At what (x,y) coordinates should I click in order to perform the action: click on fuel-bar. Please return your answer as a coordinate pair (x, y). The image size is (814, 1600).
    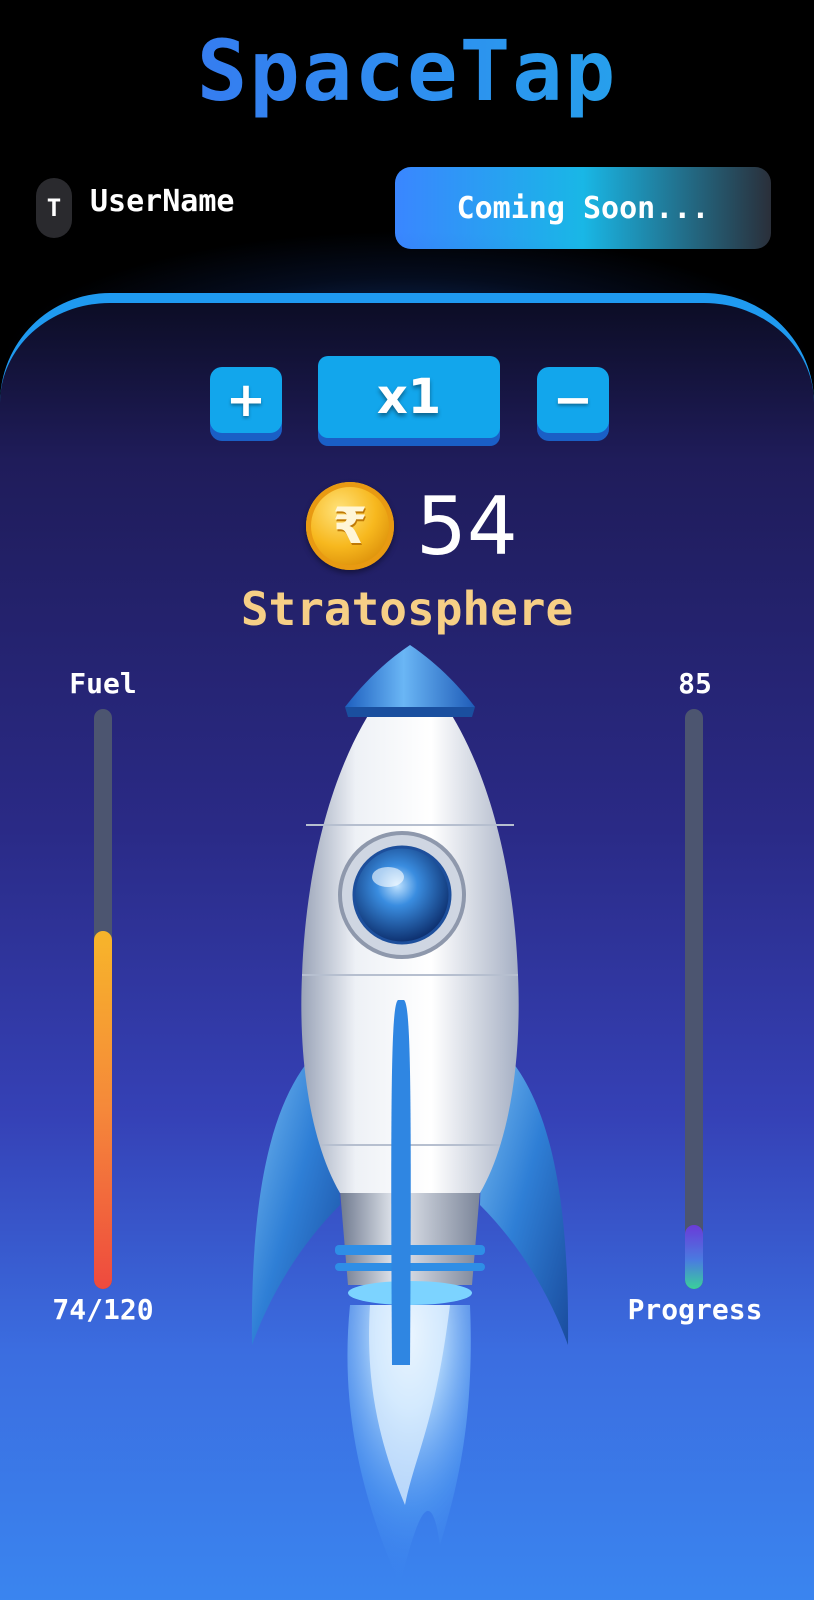
    Looking at the image, I should click on (103, 999).